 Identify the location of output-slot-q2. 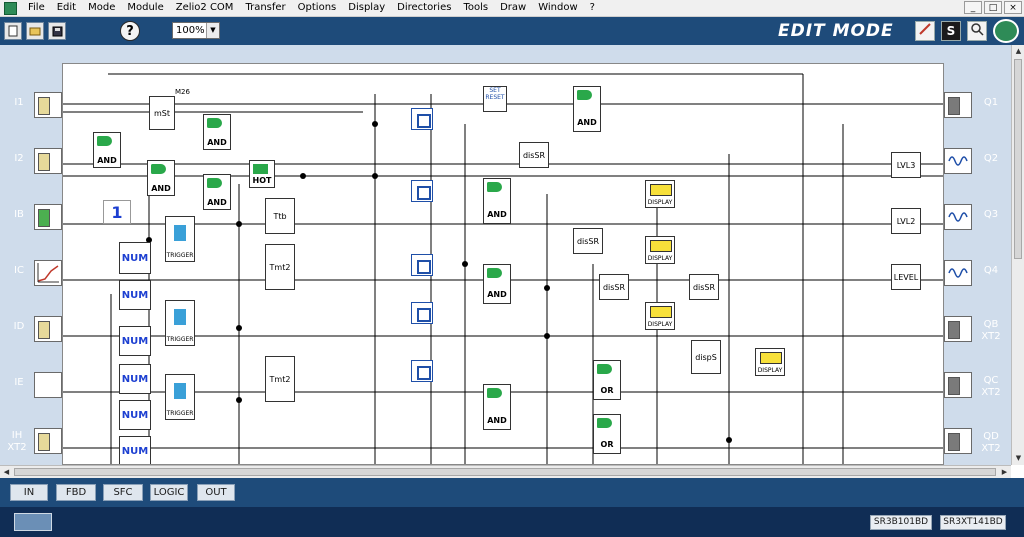
(958, 161).